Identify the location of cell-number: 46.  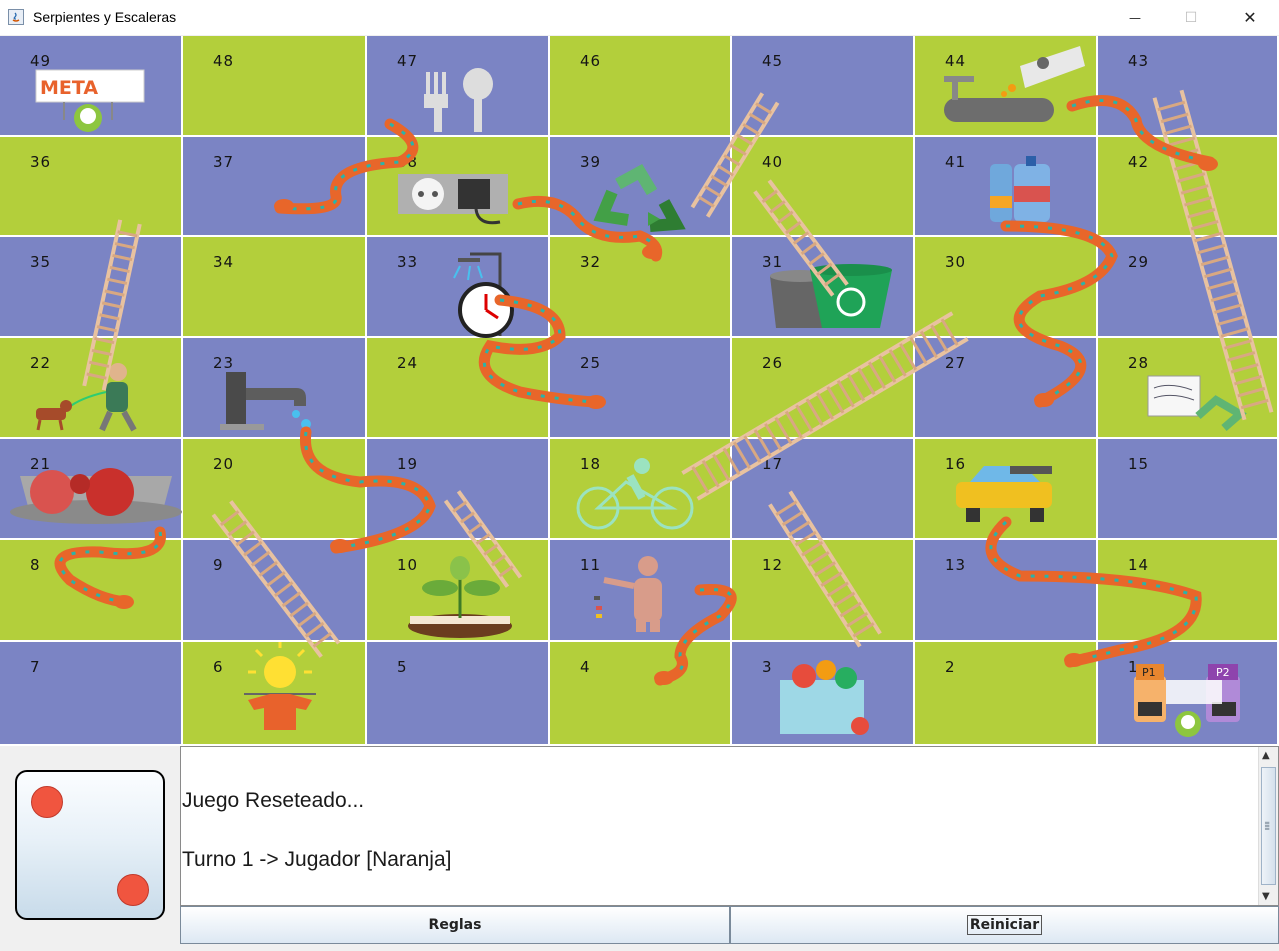
(591, 61).